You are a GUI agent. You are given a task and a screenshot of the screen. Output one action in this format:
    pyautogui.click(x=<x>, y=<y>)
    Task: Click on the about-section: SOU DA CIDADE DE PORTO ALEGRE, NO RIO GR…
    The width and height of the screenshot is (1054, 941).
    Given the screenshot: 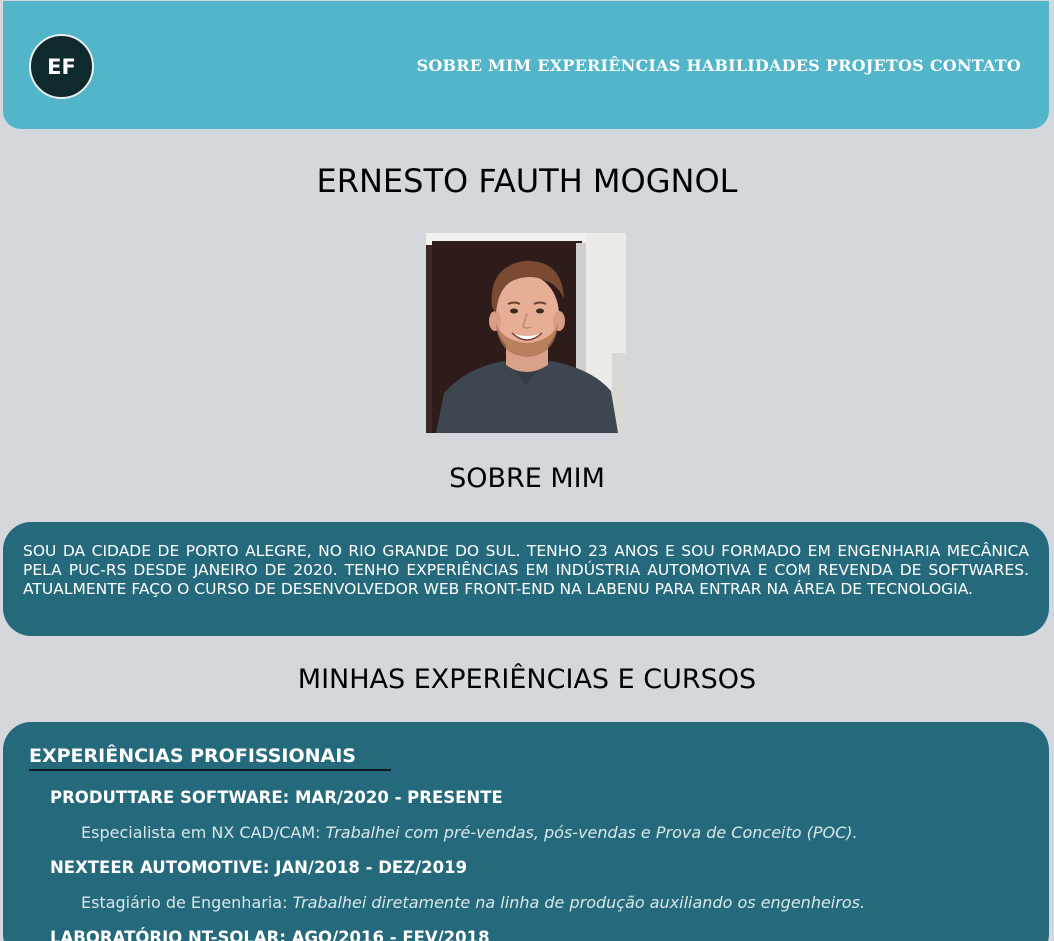 What is the action you would take?
    pyautogui.click(x=526, y=579)
    